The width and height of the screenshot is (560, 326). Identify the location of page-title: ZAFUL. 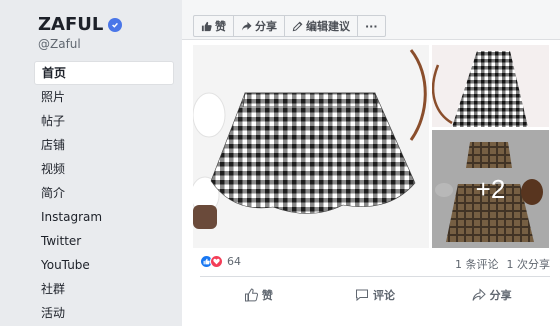
(80, 24).